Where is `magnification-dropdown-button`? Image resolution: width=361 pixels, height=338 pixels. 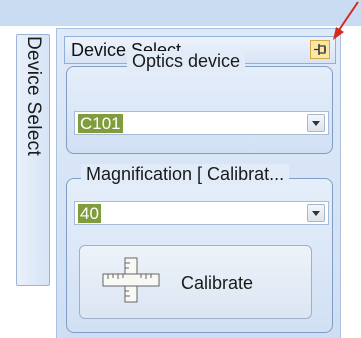
magnification-dropdown-button is located at coordinates (316, 213).